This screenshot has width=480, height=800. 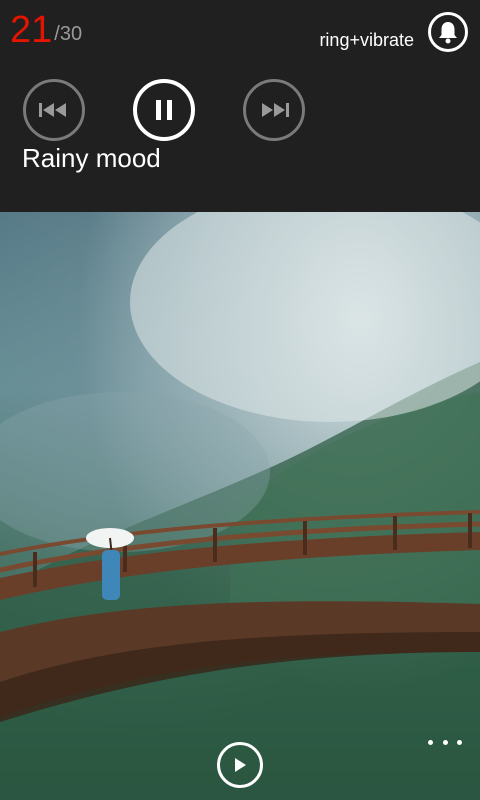 I want to click on pause-button, so click(x=164, y=110).